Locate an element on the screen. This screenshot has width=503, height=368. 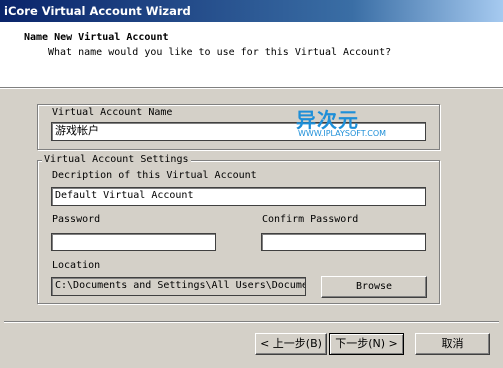
browse-button: Browse is located at coordinates (374, 287).